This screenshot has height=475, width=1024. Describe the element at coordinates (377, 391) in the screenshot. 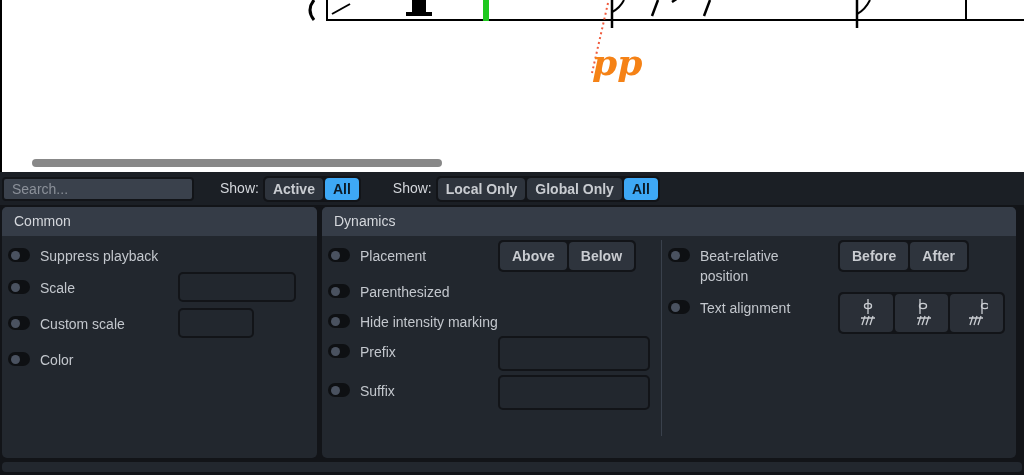

I see `property-label: Suffix` at that location.